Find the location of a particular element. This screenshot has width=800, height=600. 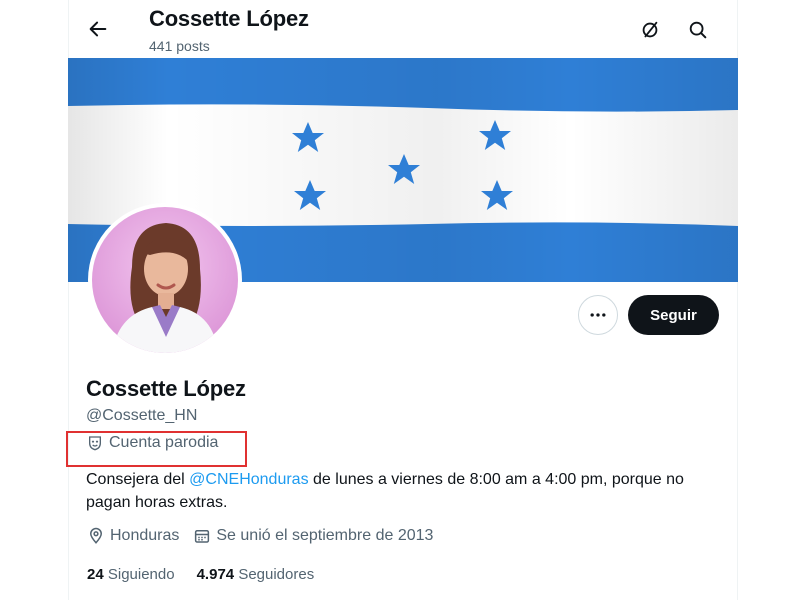

profile-meta: Honduras Se unió el septiembre de 2013 is located at coordinates (267, 536).